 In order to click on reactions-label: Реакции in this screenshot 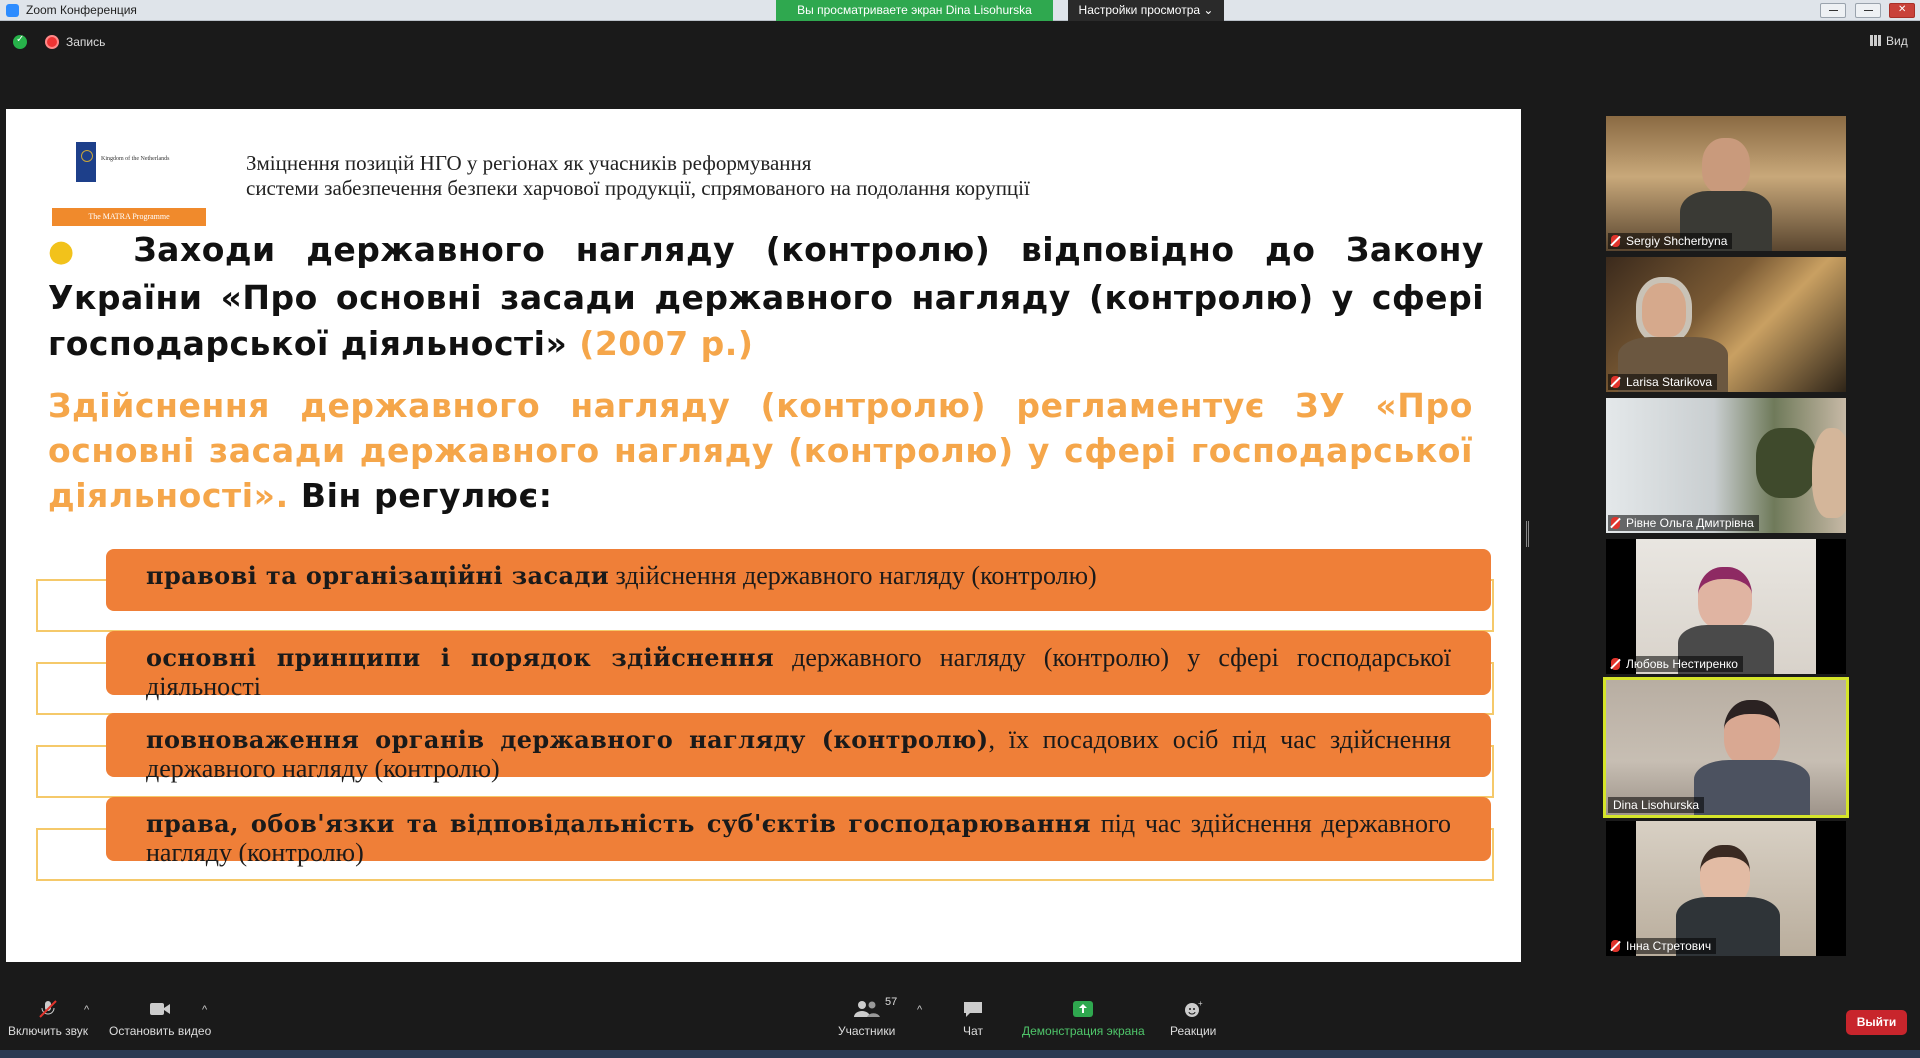, I will do `click(1193, 1031)`.